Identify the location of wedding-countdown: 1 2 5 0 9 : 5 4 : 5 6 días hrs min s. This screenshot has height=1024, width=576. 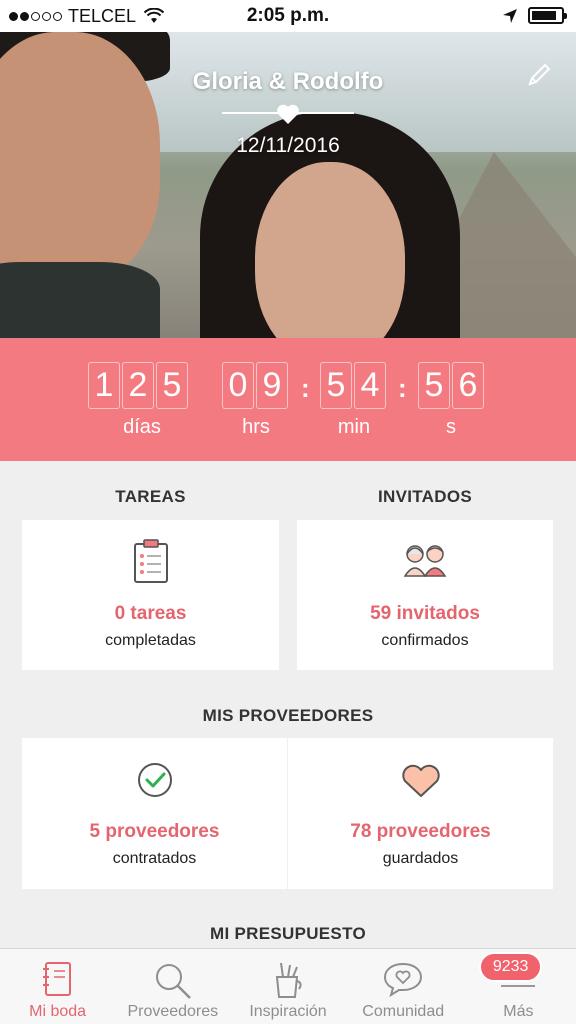
(288, 399).